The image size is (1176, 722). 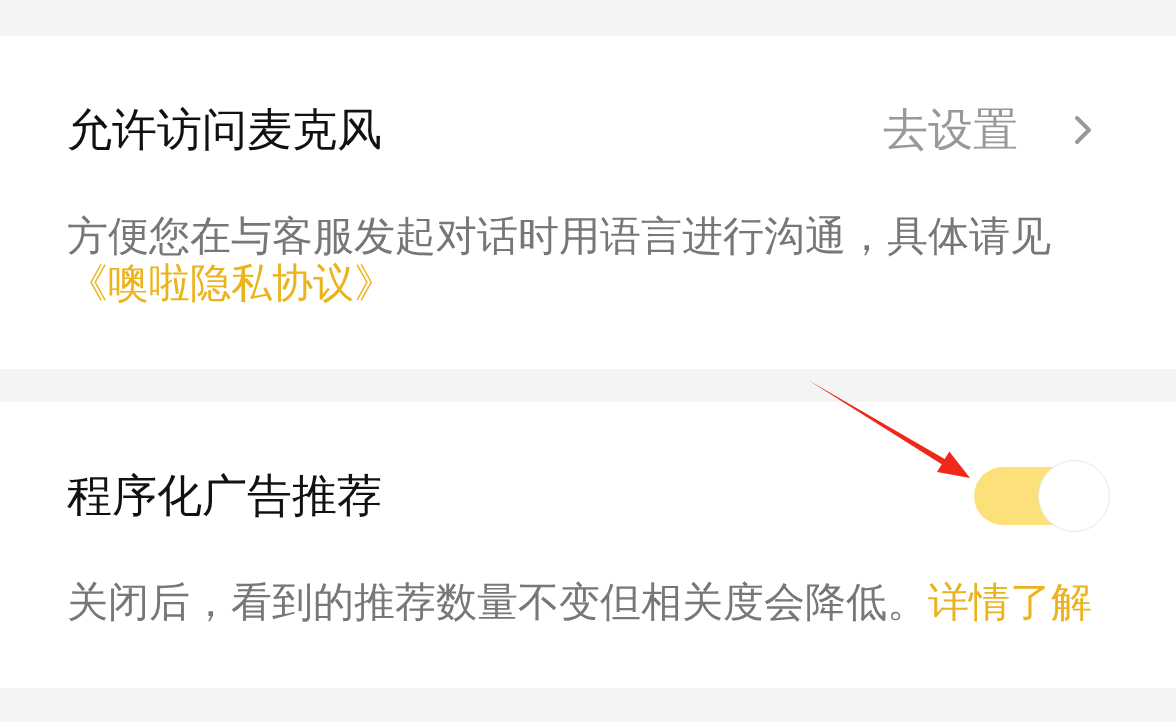 What do you see at coordinates (987, 130) in the screenshot?
I see `go-settings-button: 去设置` at bounding box center [987, 130].